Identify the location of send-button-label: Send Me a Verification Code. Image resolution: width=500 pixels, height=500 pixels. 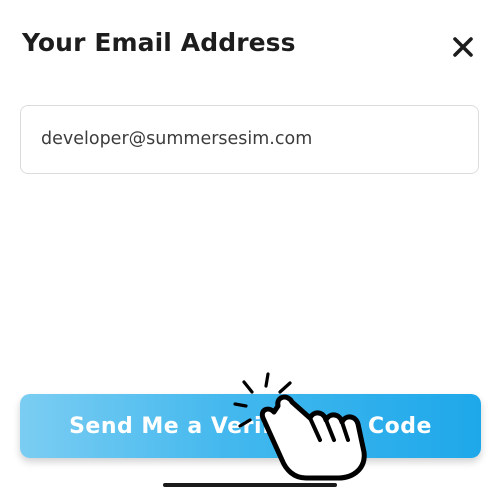
(250, 426).